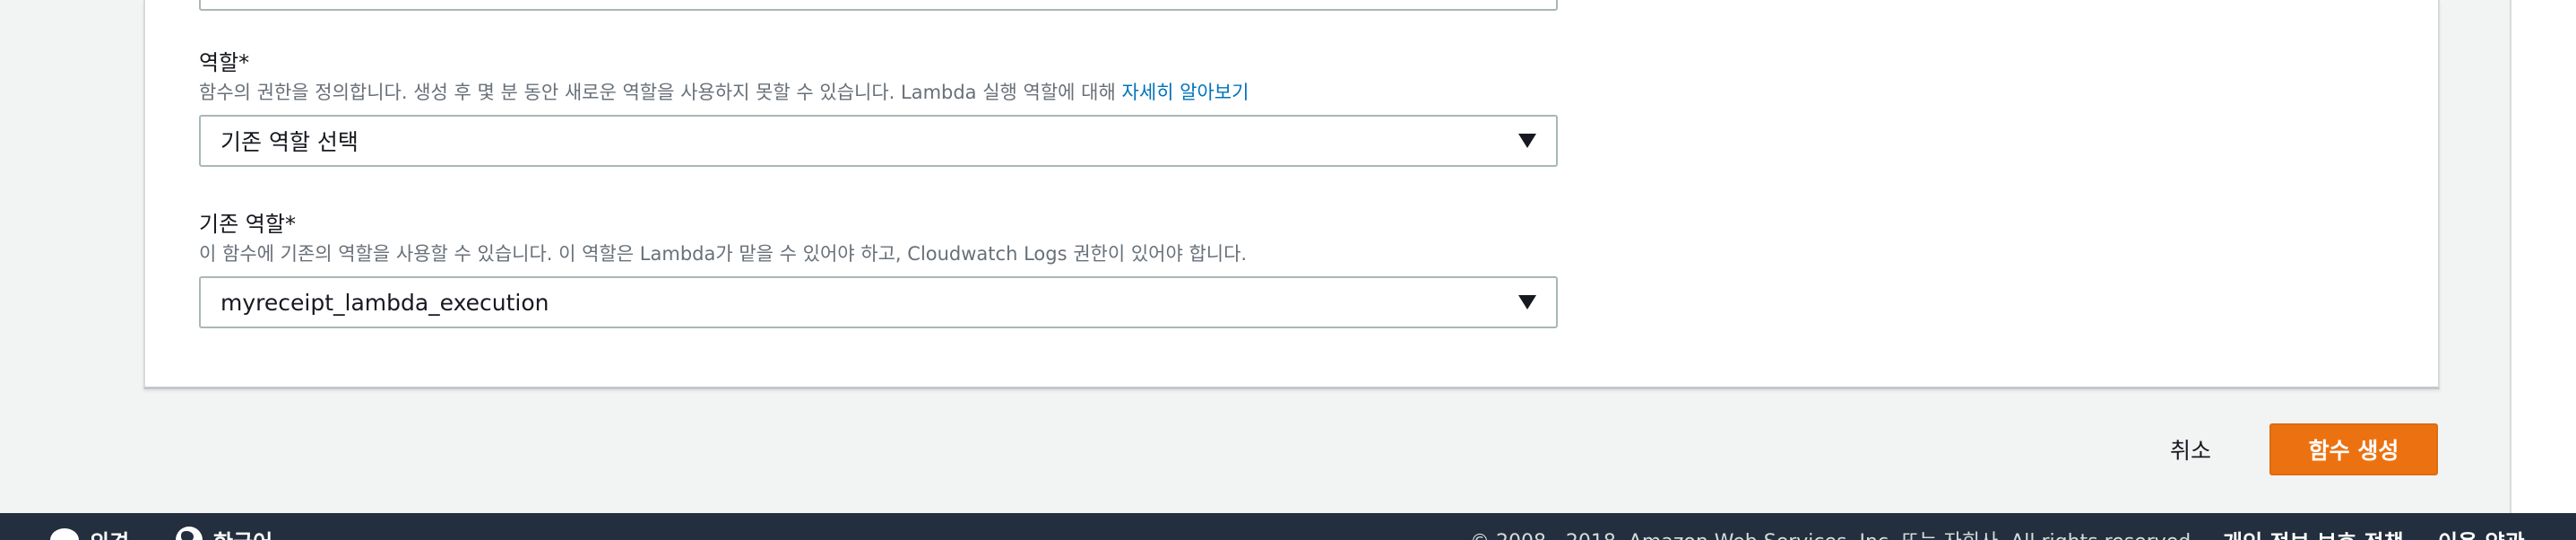  What do you see at coordinates (2543, 257) in the screenshot?
I see `right-gutter` at bounding box center [2543, 257].